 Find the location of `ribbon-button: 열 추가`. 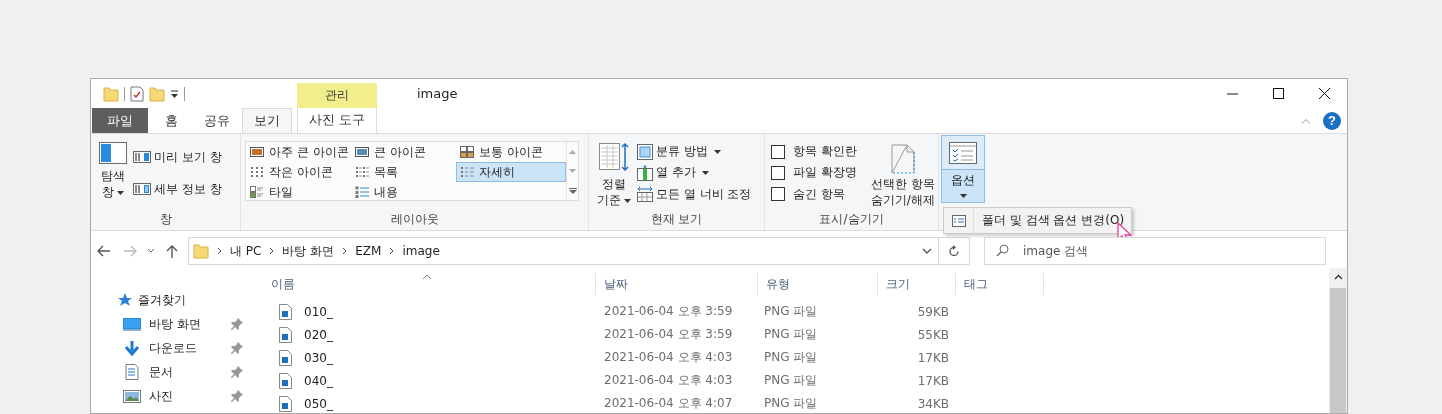

ribbon-button: 열 추가 is located at coordinates (694, 173).